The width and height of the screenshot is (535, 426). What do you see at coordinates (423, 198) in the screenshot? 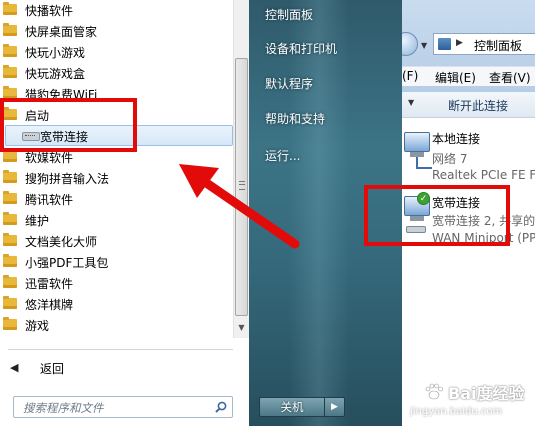
I see `check-icon: ✓` at bounding box center [423, 198].